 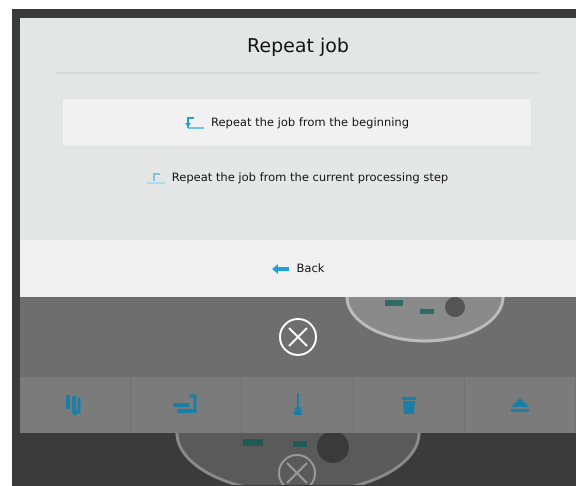 I want to click on step-arrow-icon, so click(x=194, y=122).